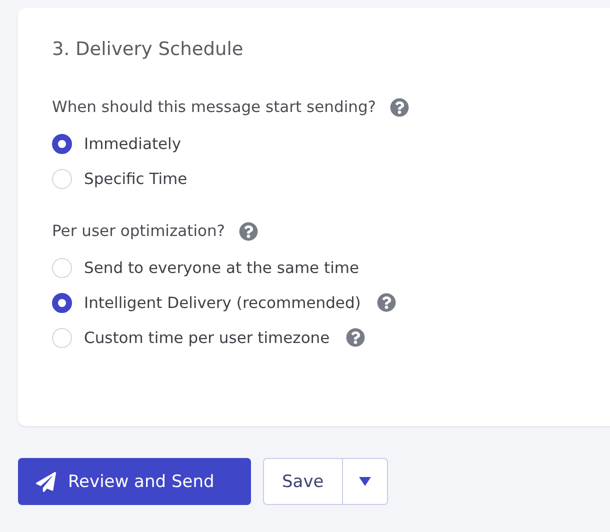 This screenshot has height=532, width=610. What do you see at coordinates (46, 482) in the screenshot?
I see `paper-plane-icon` at bounding box center [46, 482].